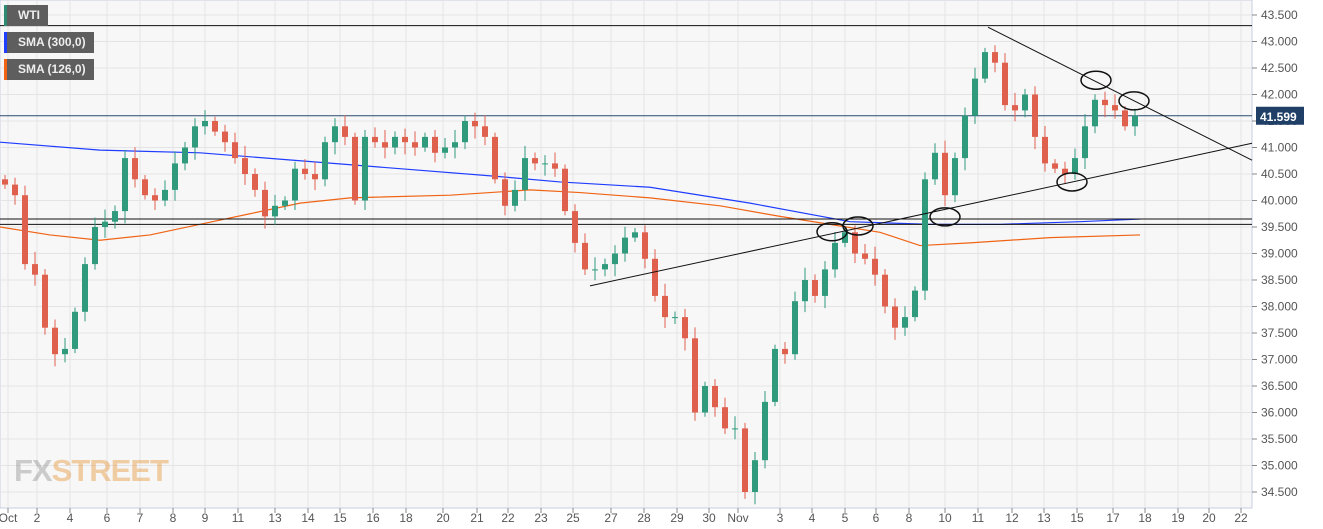 This screenshot has height=529, width=1323. I want to click on y-tick-label: 35.500, so click(1279, 439).